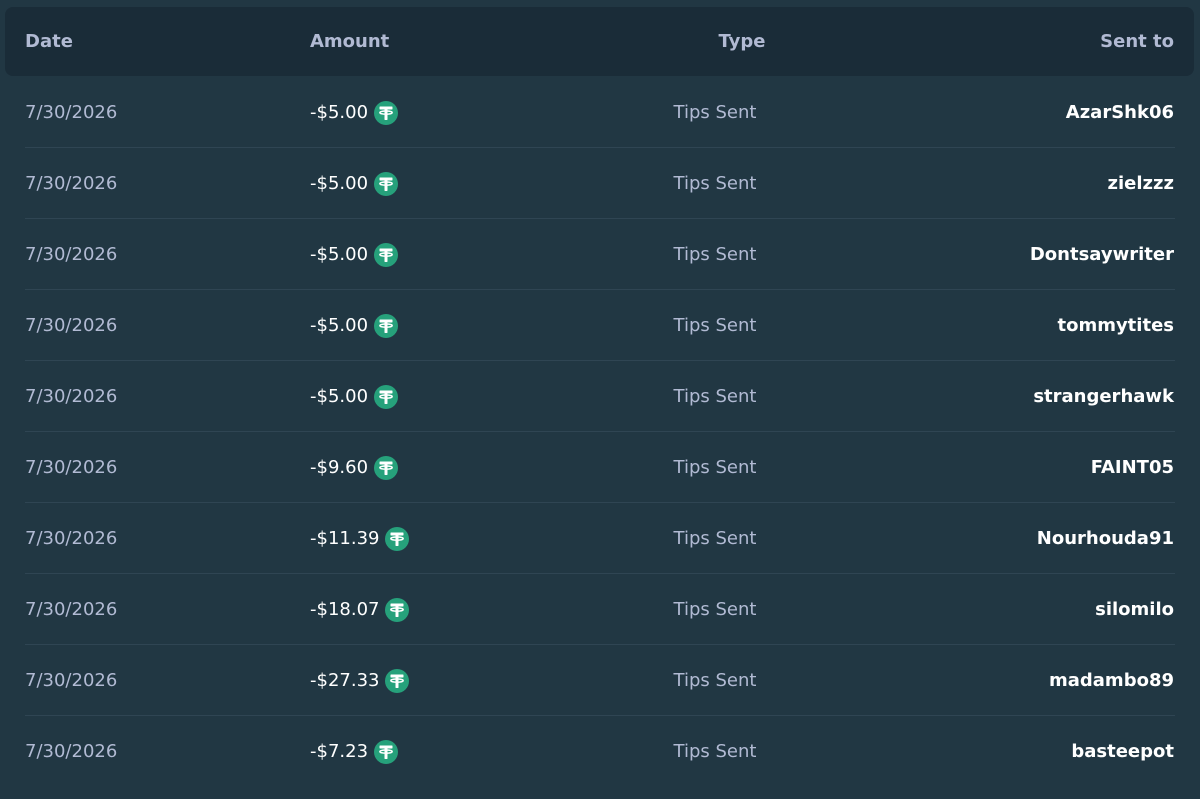 This screenshot has width=1200, height=799. Describe the element at coordinates (49, 41) in the screenshot. I see `column-header-date: Date` at that location.